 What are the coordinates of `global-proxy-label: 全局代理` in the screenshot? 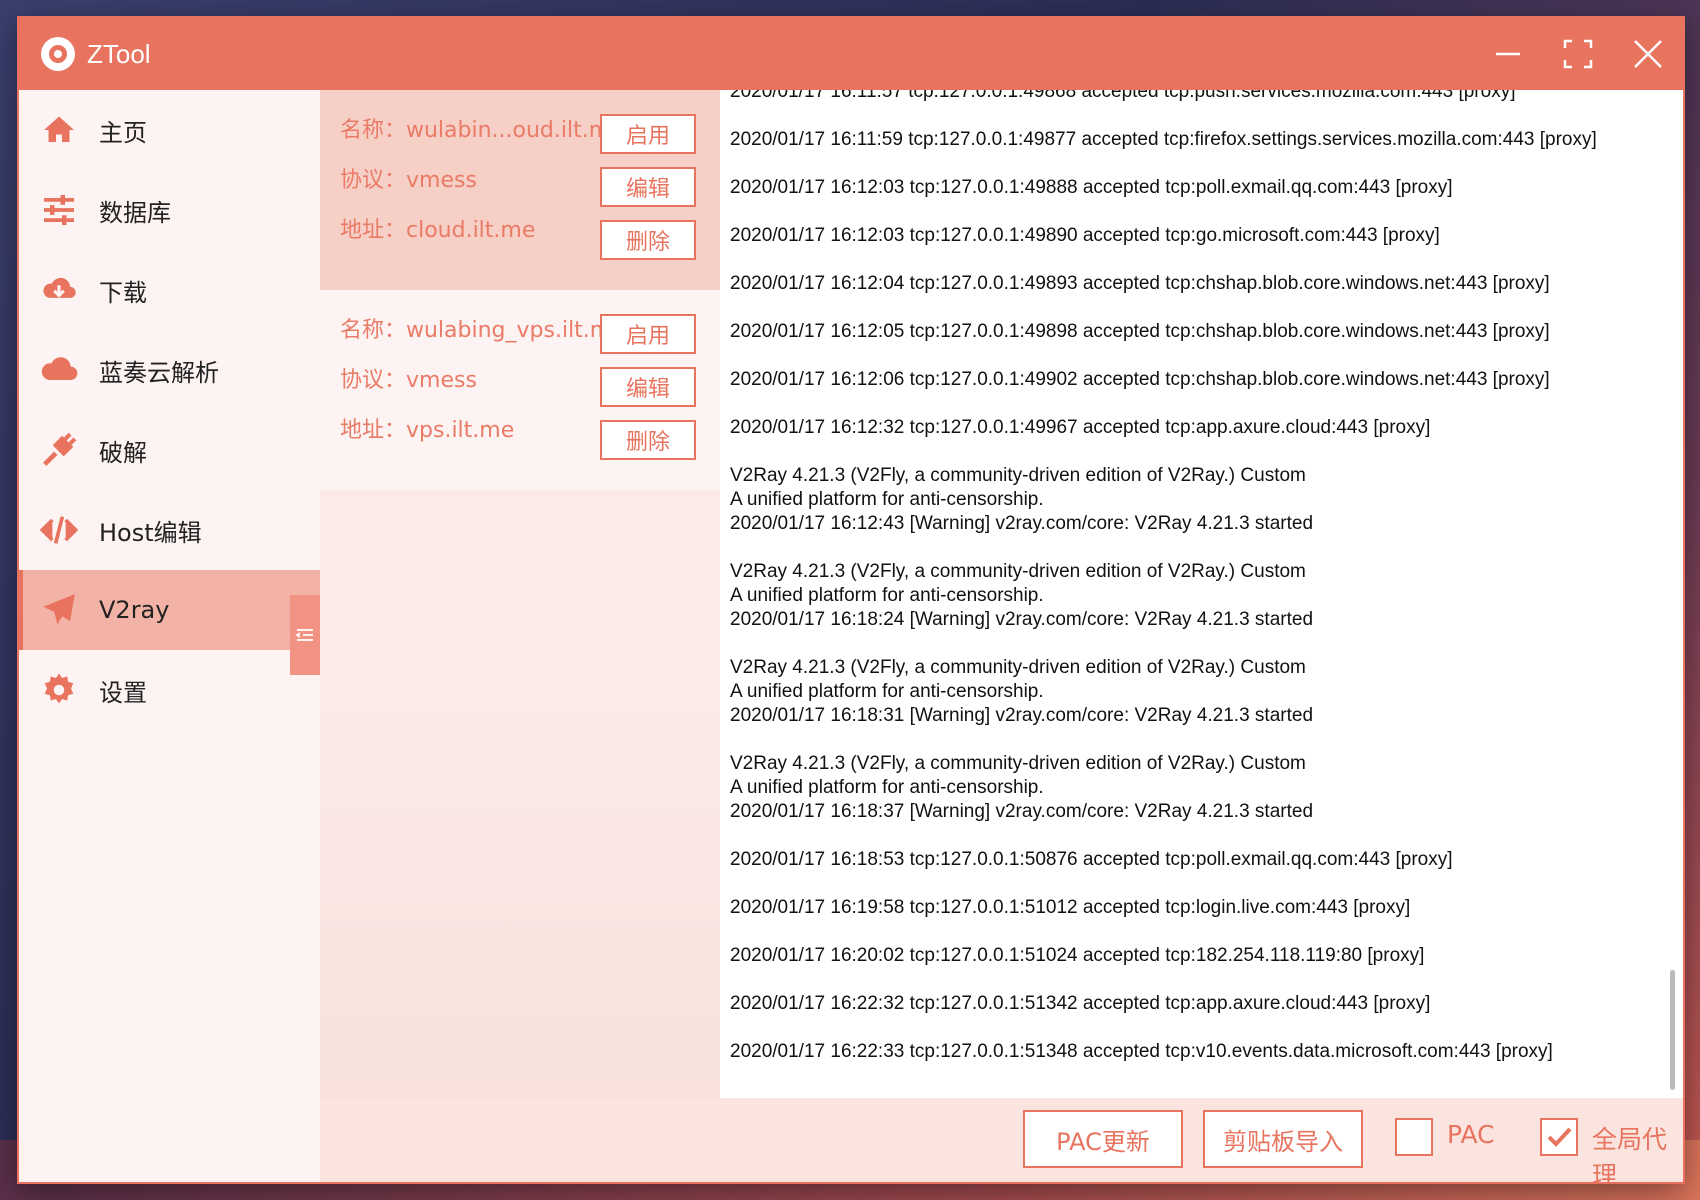 It's located at (1637, 1151).